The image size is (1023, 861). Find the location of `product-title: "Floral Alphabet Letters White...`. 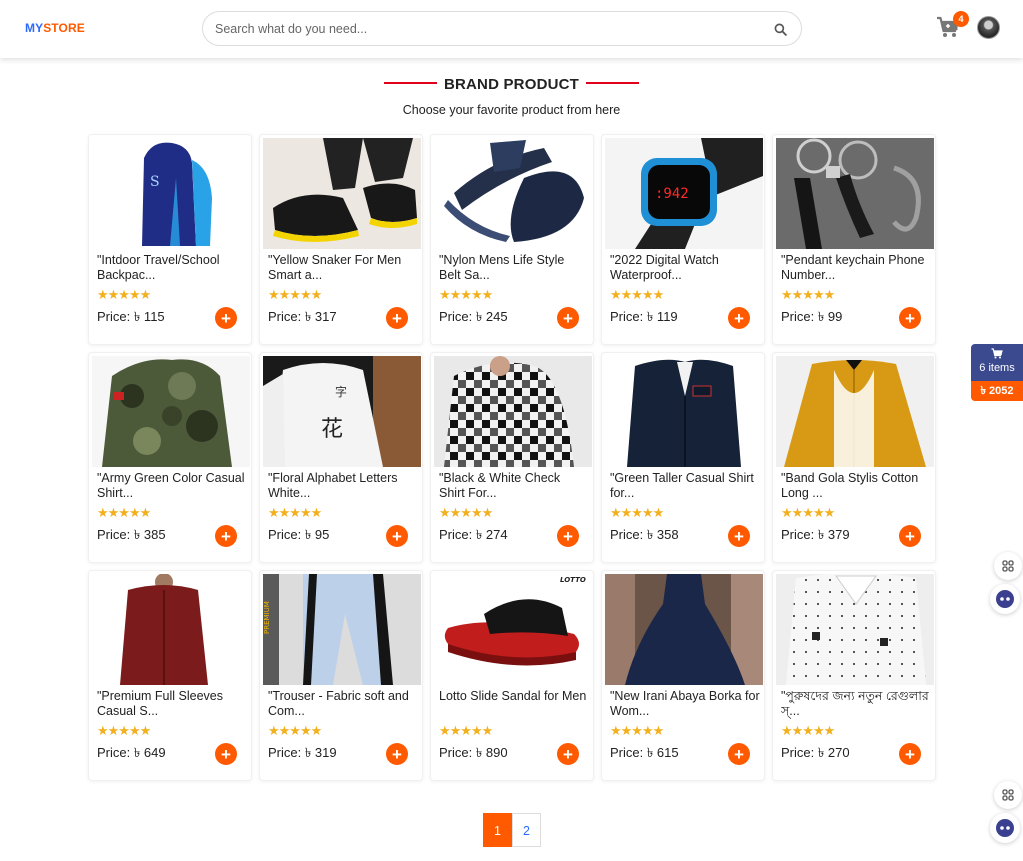

product-title: "Floral Alphabet Letters White... is located at coordinates (343, 487).